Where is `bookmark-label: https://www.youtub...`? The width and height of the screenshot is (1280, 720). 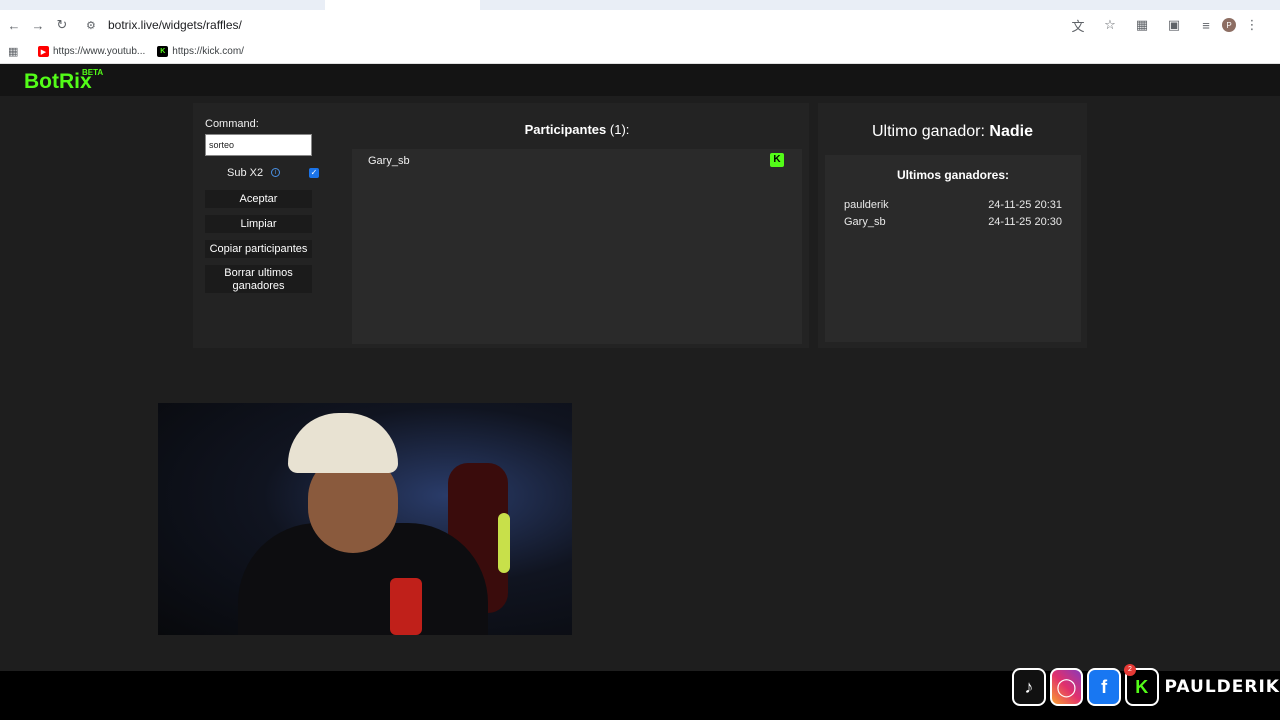 bookmark-label: https://www.youtub... is located at coordinates (99, 51).